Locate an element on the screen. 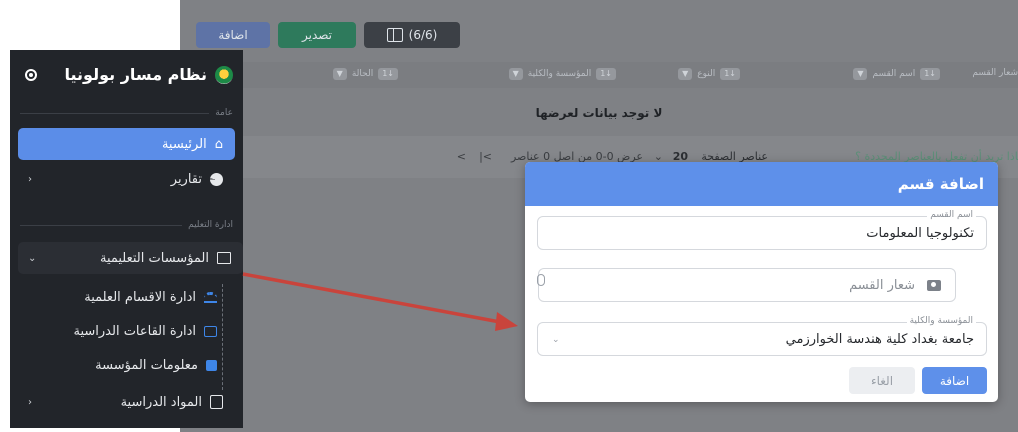 The image size is (1018, 432). info-icon is located at coordinates (211, 365).